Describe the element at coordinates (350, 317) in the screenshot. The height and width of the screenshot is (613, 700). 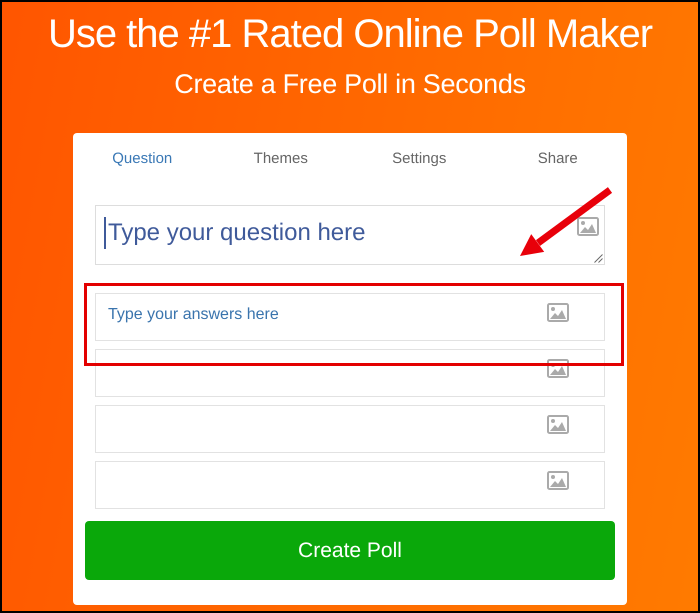
I see `answer-field: Type your answers here` at that location.